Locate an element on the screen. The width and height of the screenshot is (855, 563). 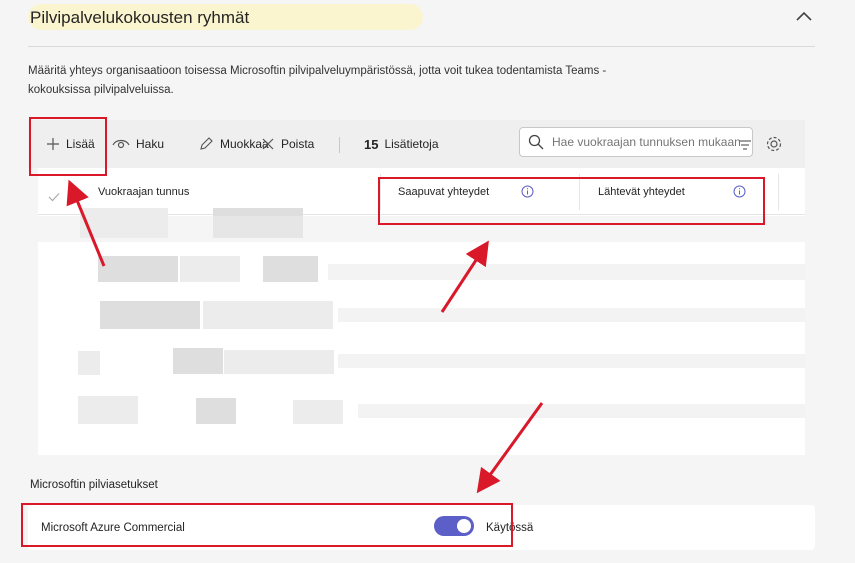
delete-button: Poista is located at coordinates (287, 144).